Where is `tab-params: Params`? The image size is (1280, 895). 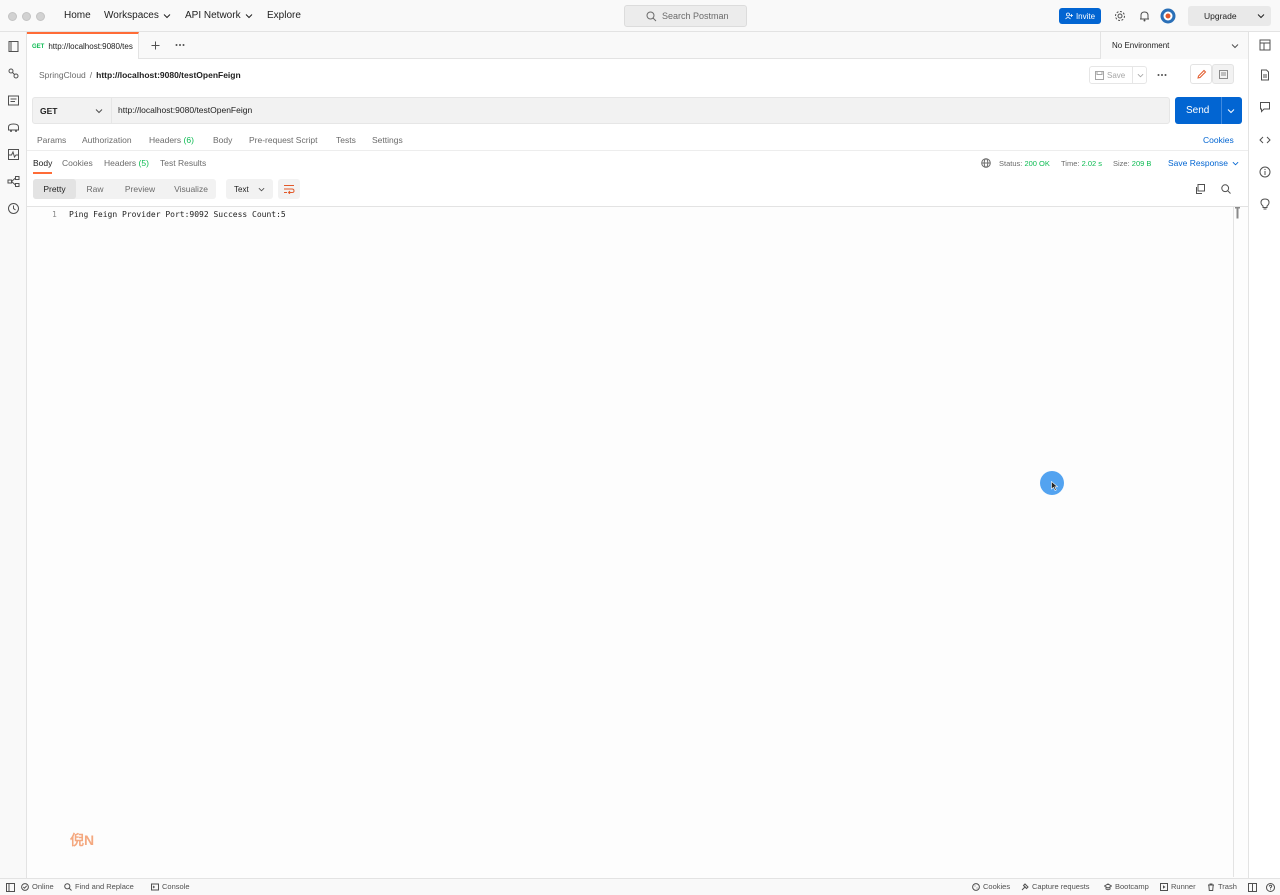
tab-params: Params is located at coordinates (51, 140).